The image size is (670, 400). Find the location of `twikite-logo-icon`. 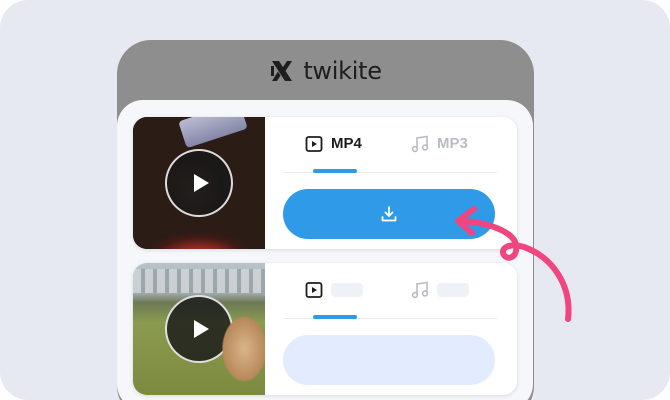

twikite-logo-icon is located at coordinates (282, 71).